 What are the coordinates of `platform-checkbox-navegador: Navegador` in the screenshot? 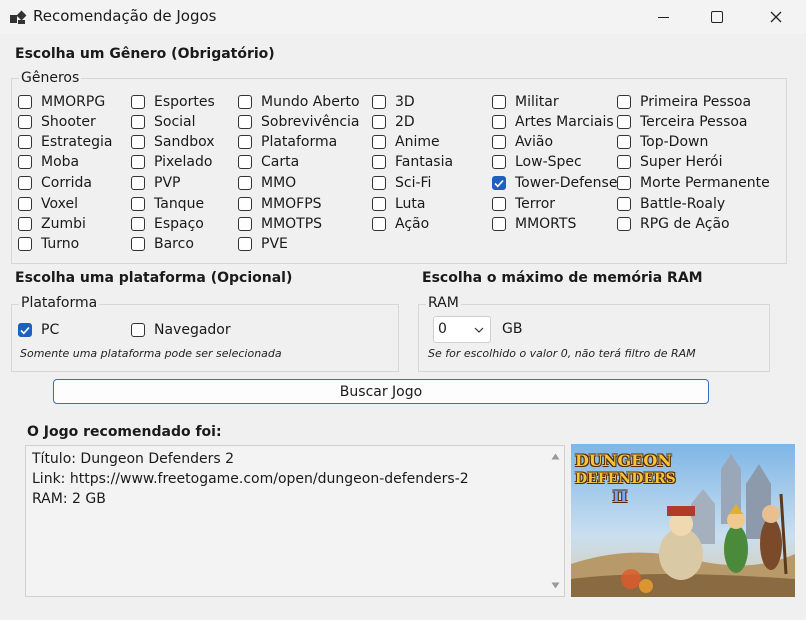 It's located at (181, 330).